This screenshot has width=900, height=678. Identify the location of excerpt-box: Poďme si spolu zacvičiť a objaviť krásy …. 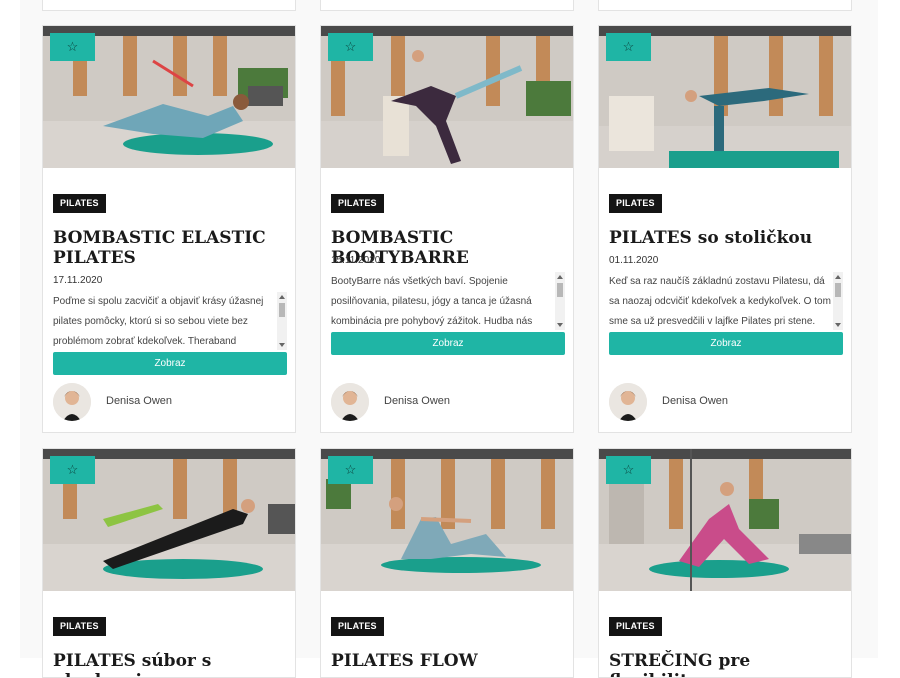
(170, 321).